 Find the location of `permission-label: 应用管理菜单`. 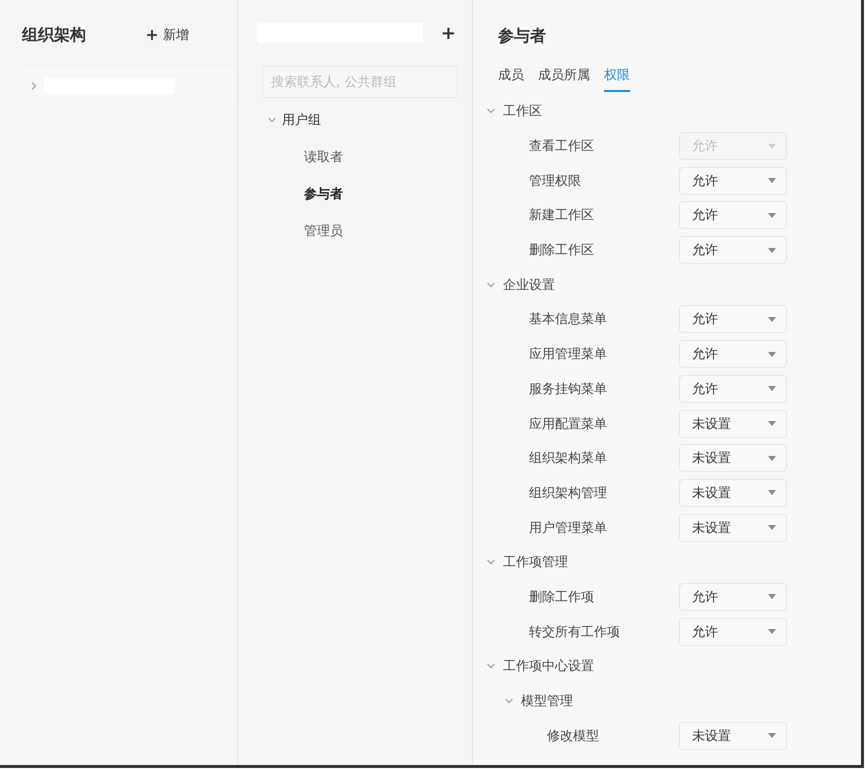

permission-label: 应用管理菜单 is located at coordinates (568, 355).